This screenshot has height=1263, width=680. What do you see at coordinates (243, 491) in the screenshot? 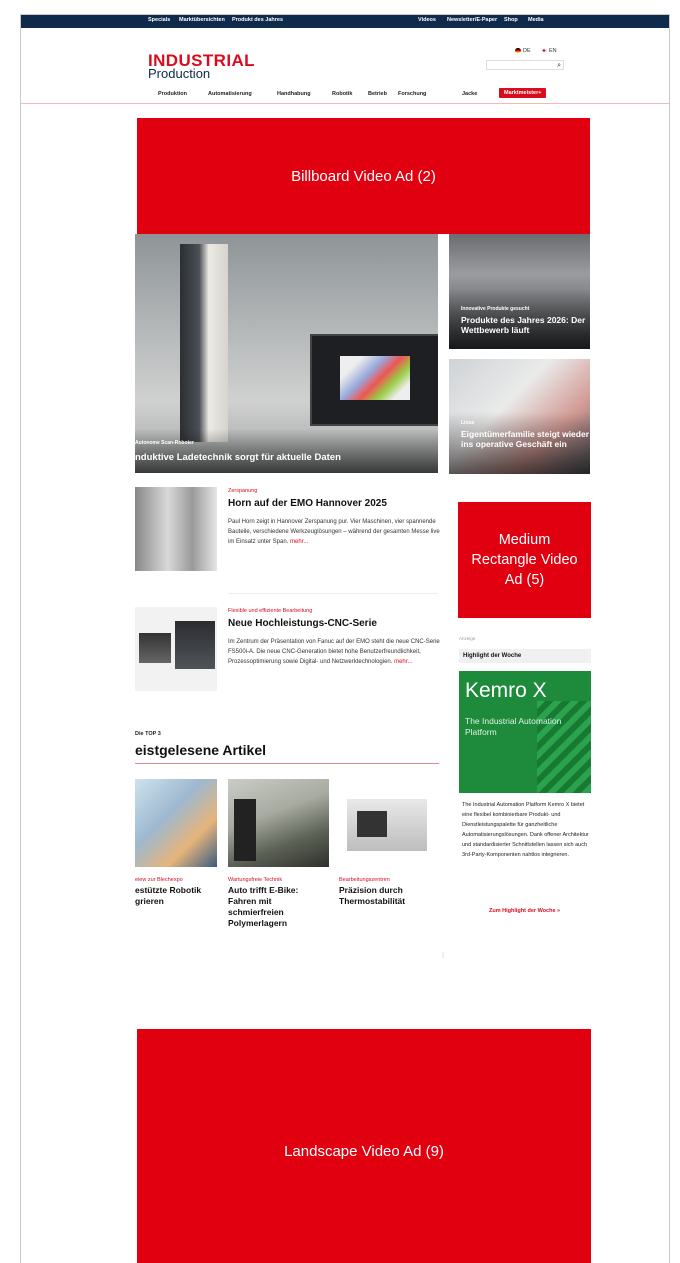
I see `article1-kicker: Zerspanung` at bounding box center [243, 491].